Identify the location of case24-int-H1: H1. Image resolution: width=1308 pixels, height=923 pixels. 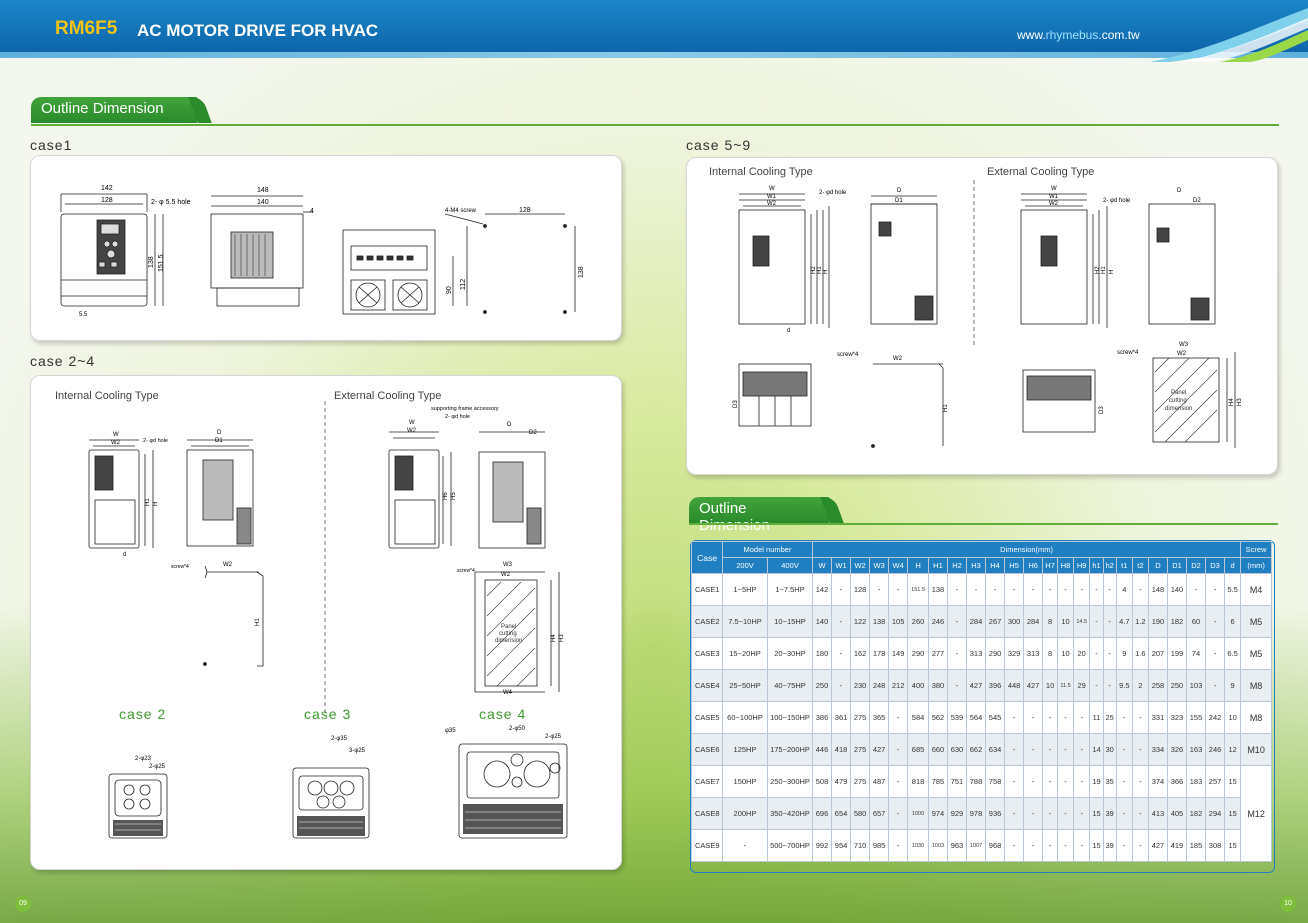
(148, 502).